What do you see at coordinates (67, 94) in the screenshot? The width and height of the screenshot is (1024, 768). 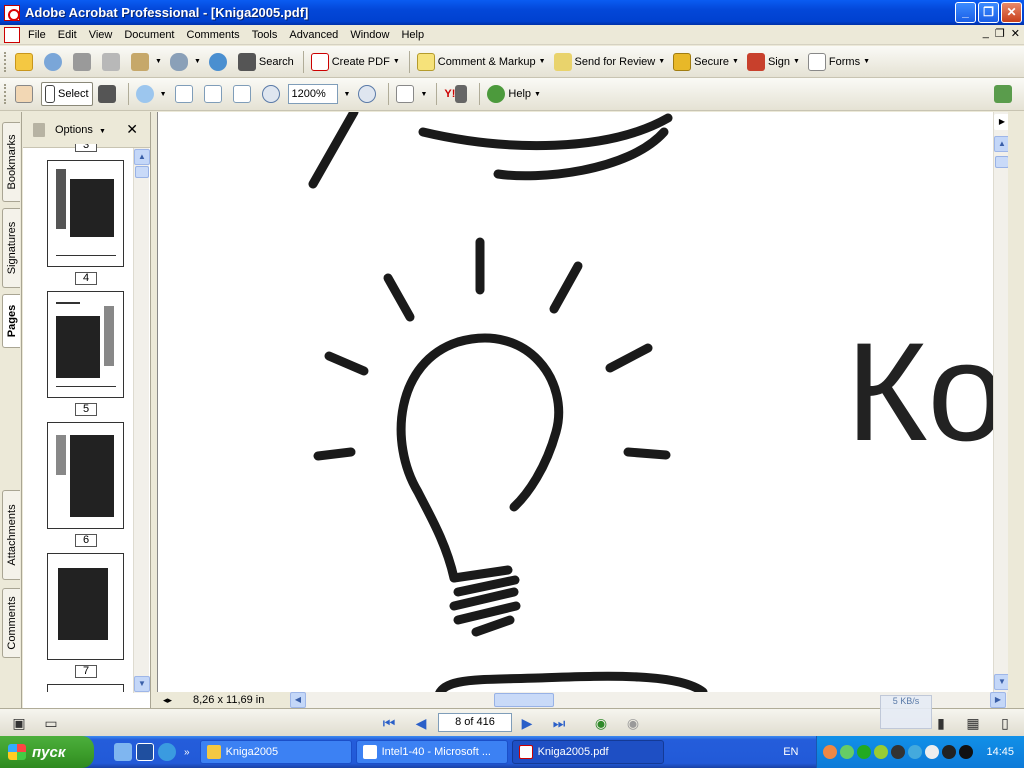 I see `select-tool-button: Select` at bounding box center [67, 94].